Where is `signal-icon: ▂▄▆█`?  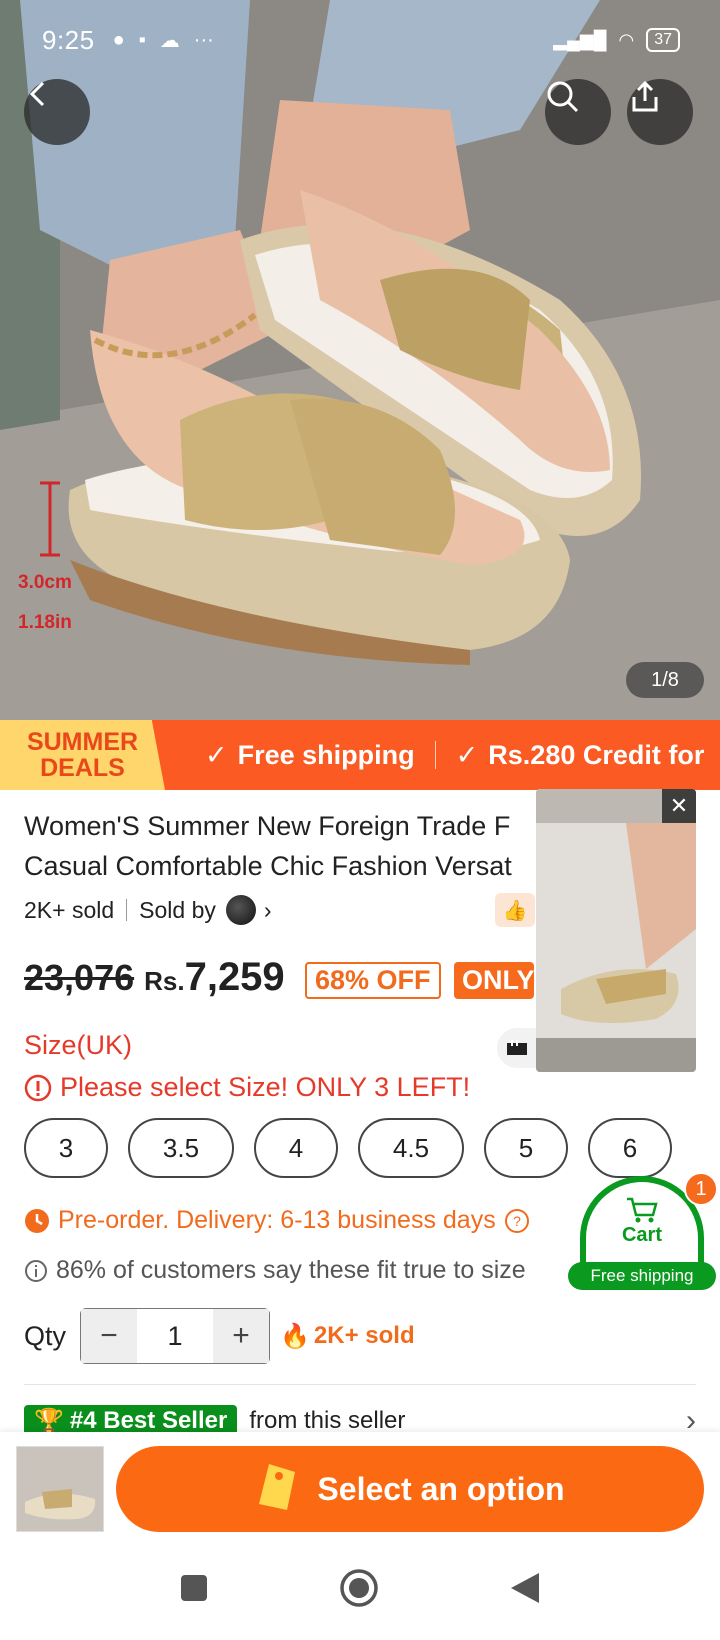
signal-icon: ▂▄▆█ is located at coordinates (580, 39).